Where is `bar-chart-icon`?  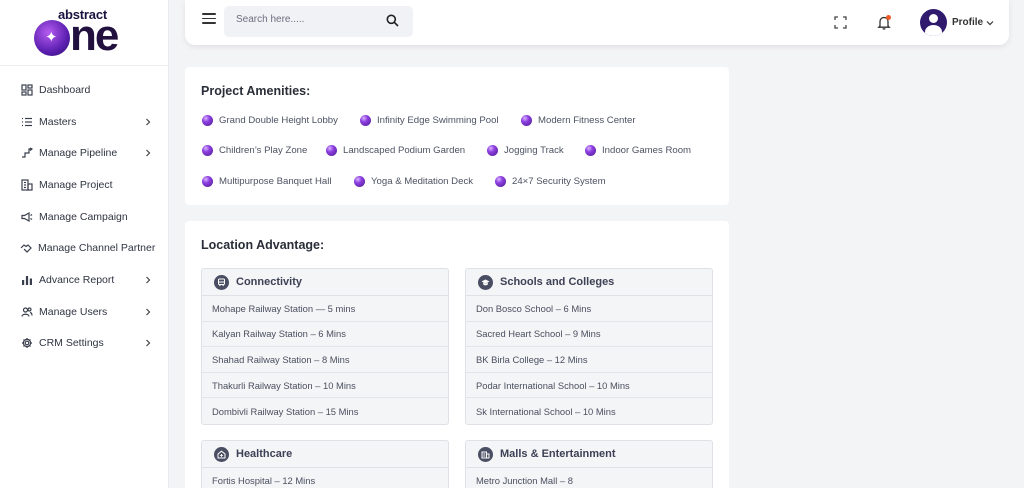 bar-chart-icon is located at coordinates (26, 279).